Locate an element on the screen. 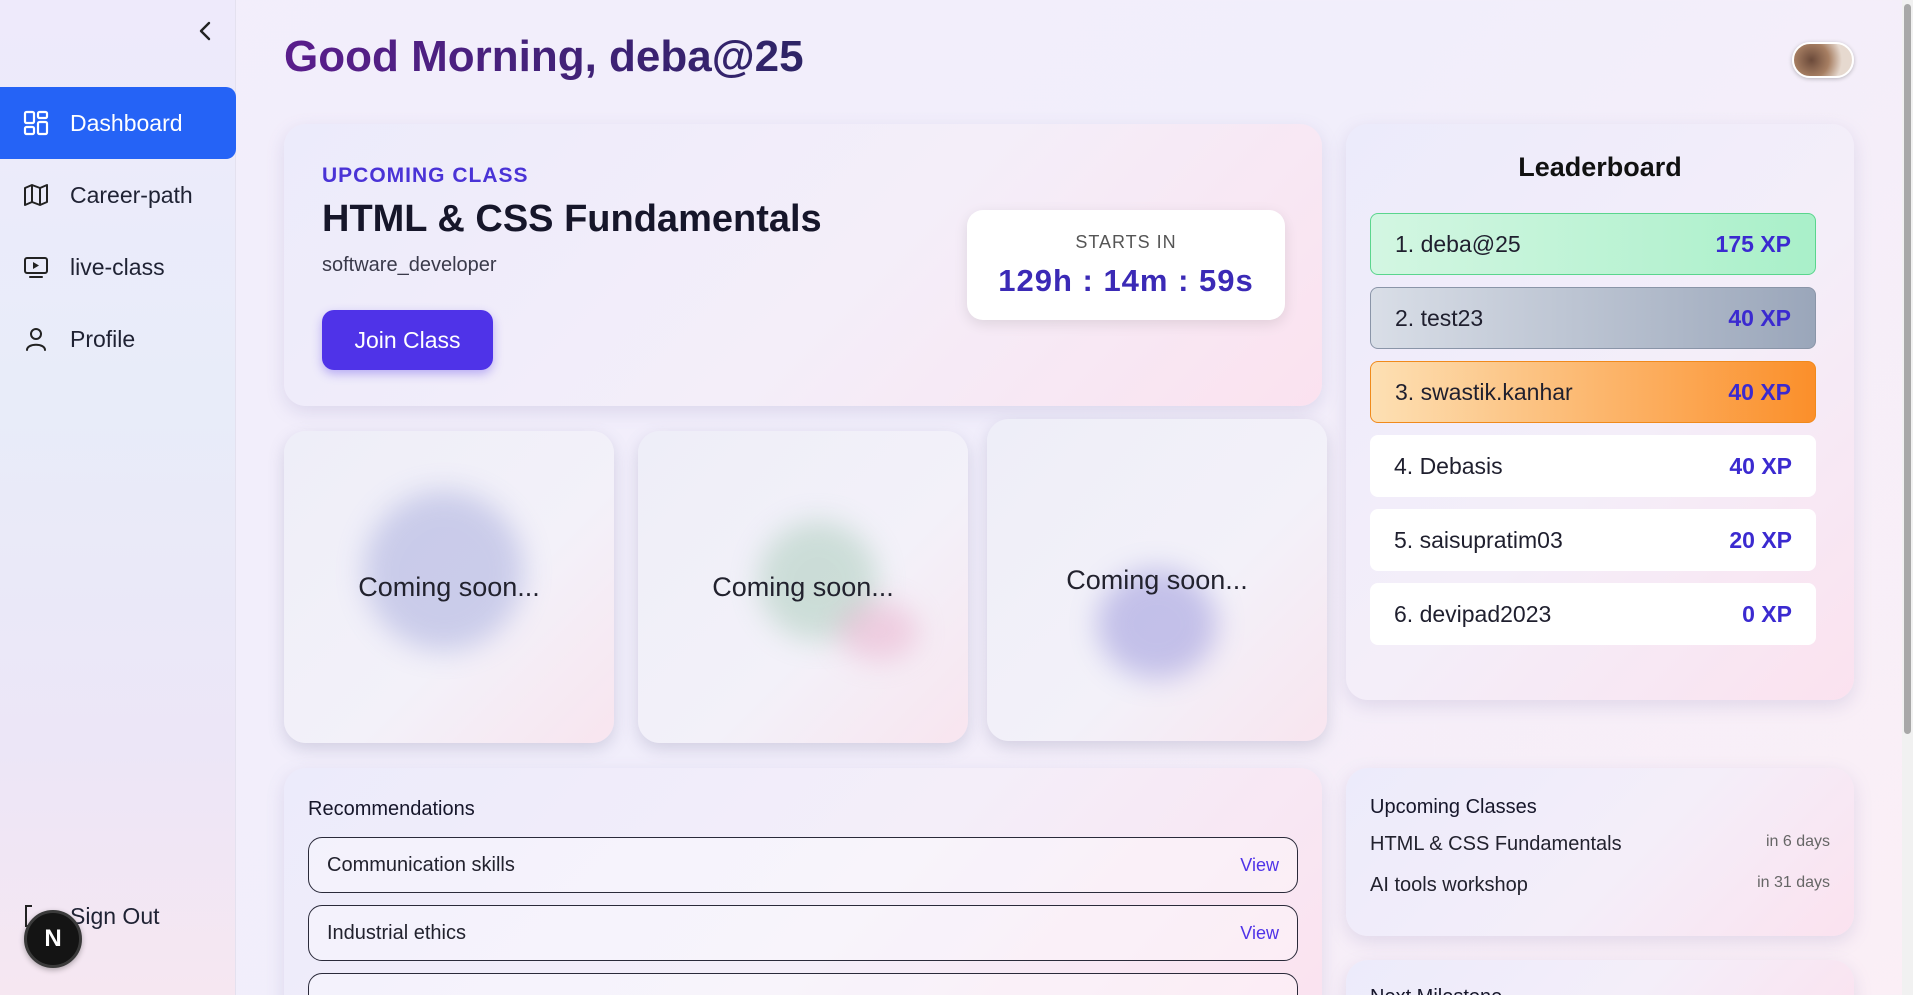 The image size is (1913, 995). leaderboard-row: 1. deba@25 175 XP is located at coordinates (1593, 244).